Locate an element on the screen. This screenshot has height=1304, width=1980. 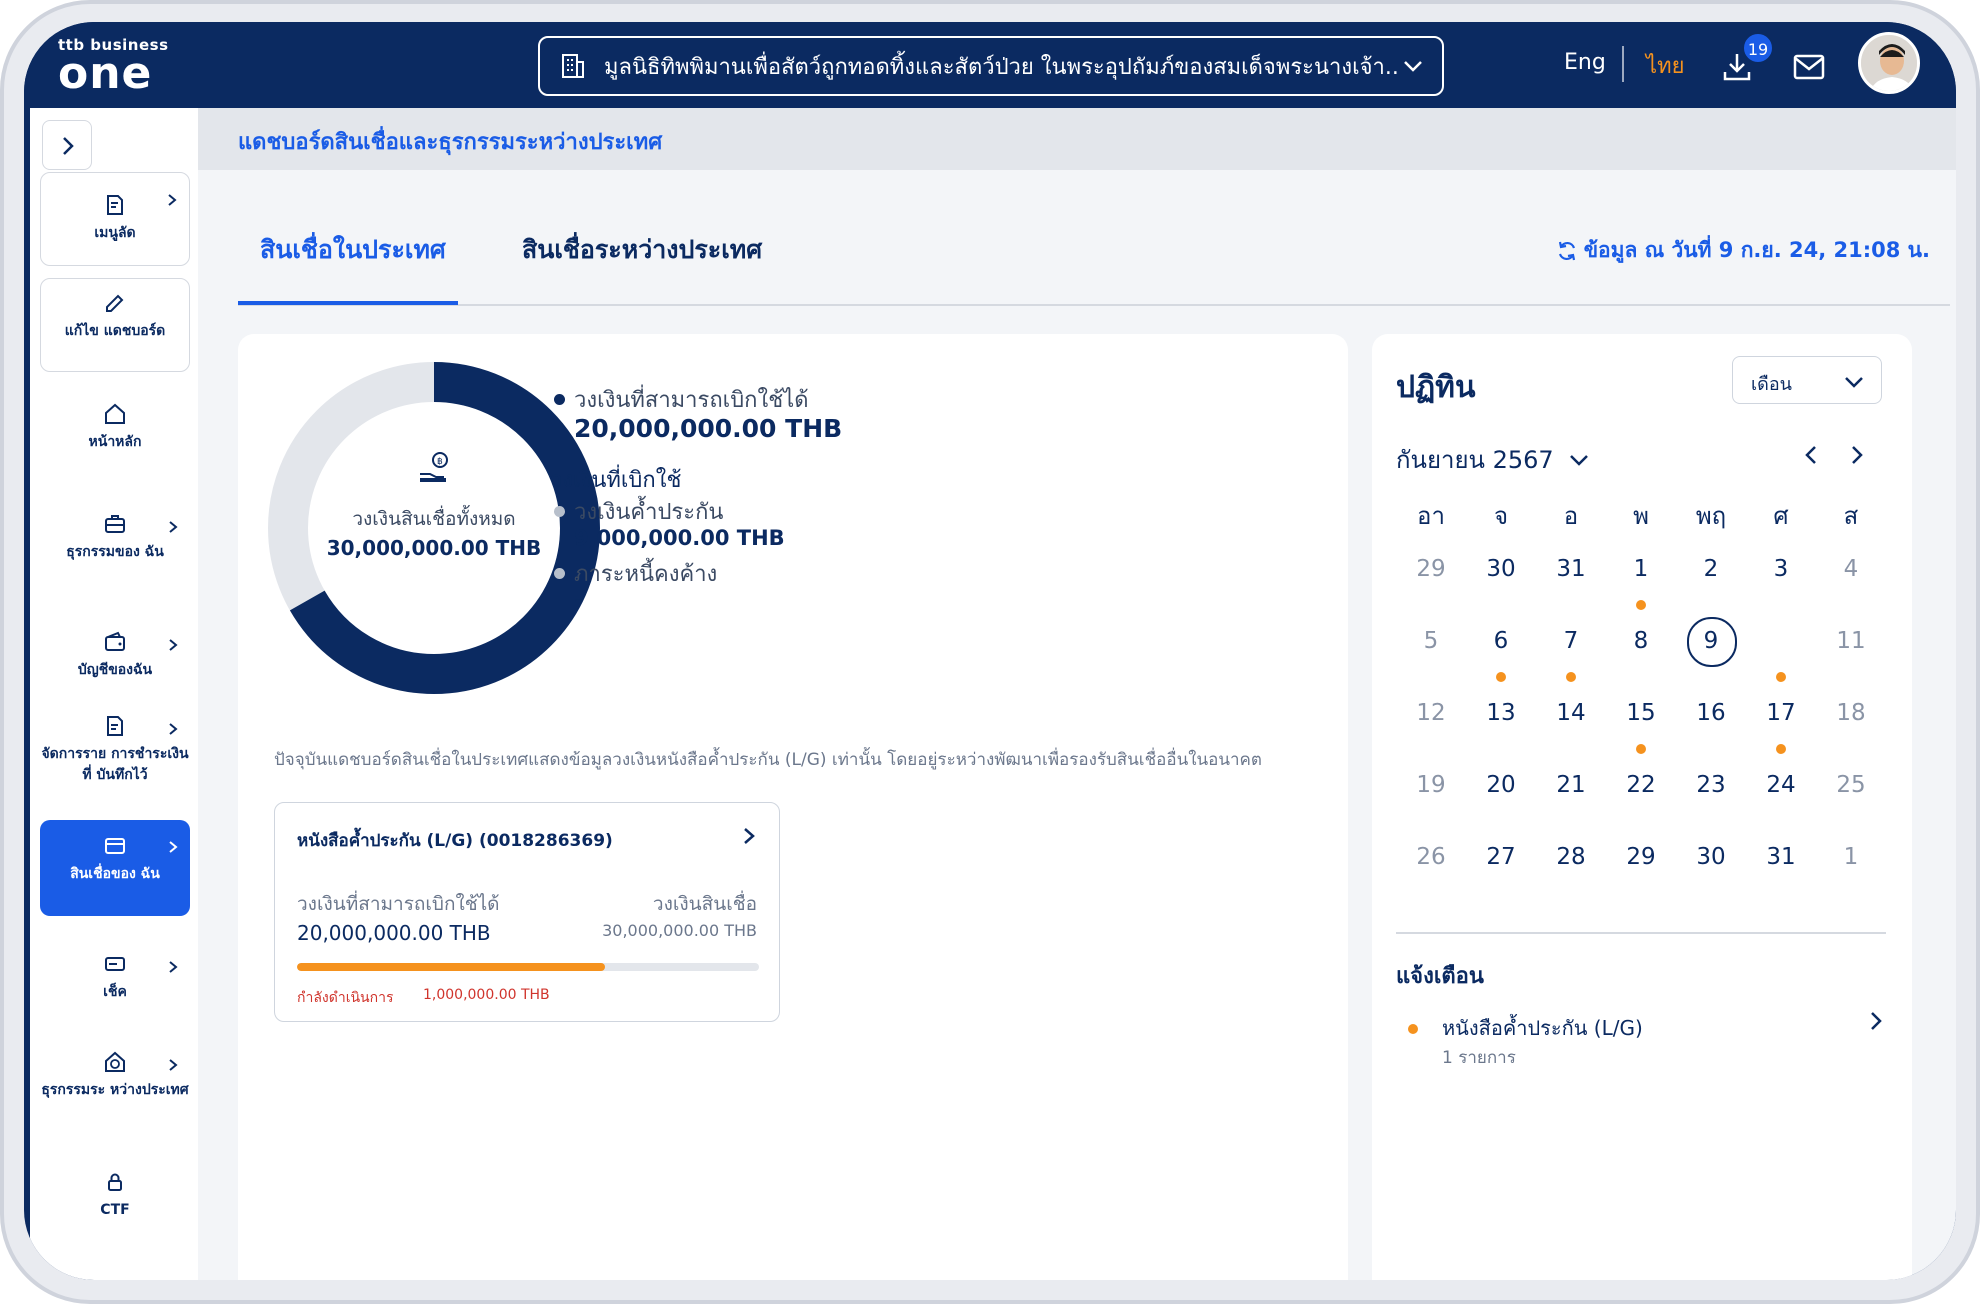
calendar-day: 4 is located at coordinates (1851, 569).